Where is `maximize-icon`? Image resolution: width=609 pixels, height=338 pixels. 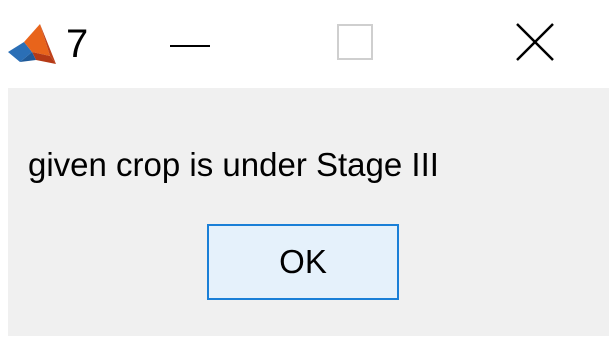
maximize-icon is located at coordinates (355, 44).